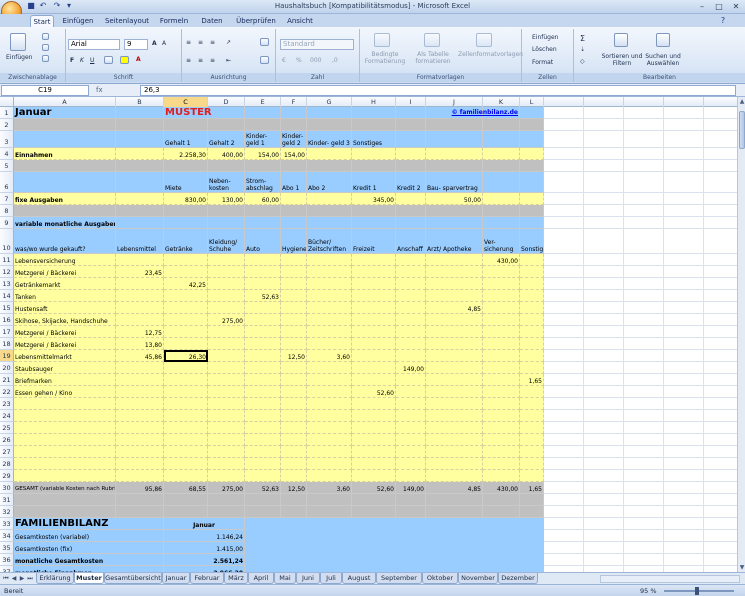  What do you see at coordinates (140, 476) in the screenshot?
I see `cell-b29` at bounding box center [140, 476].